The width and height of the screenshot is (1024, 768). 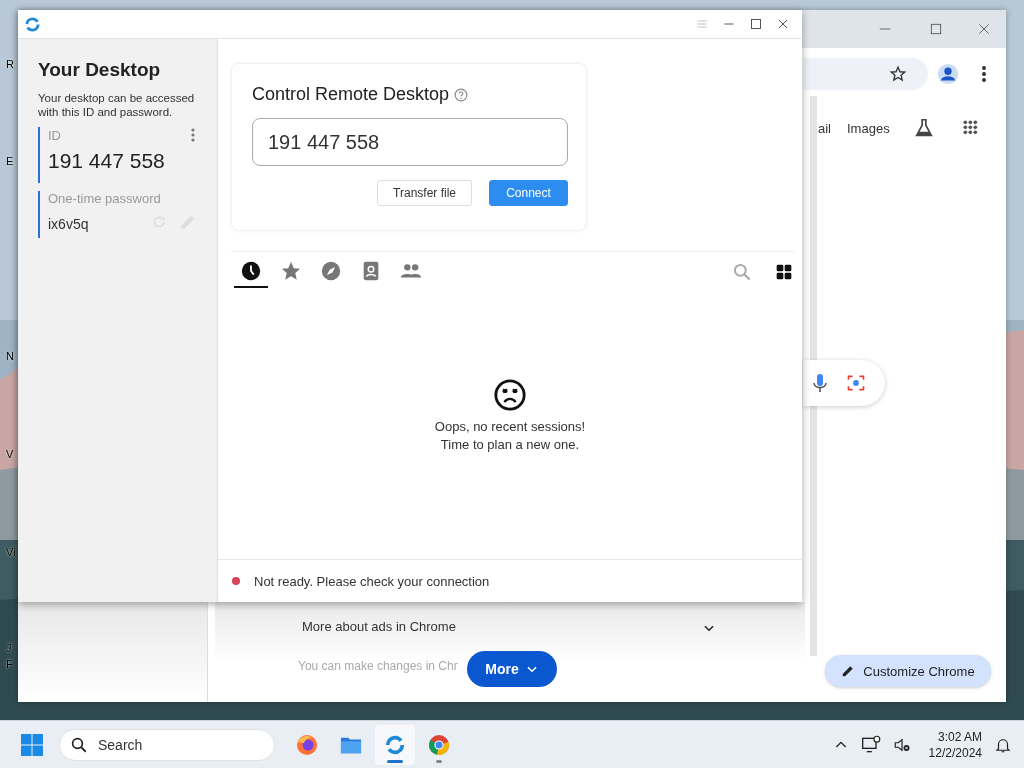 What do you see at coordinates (236, 581) in the screenshot?
I see `status-dot` at bounding box center [236, 581].